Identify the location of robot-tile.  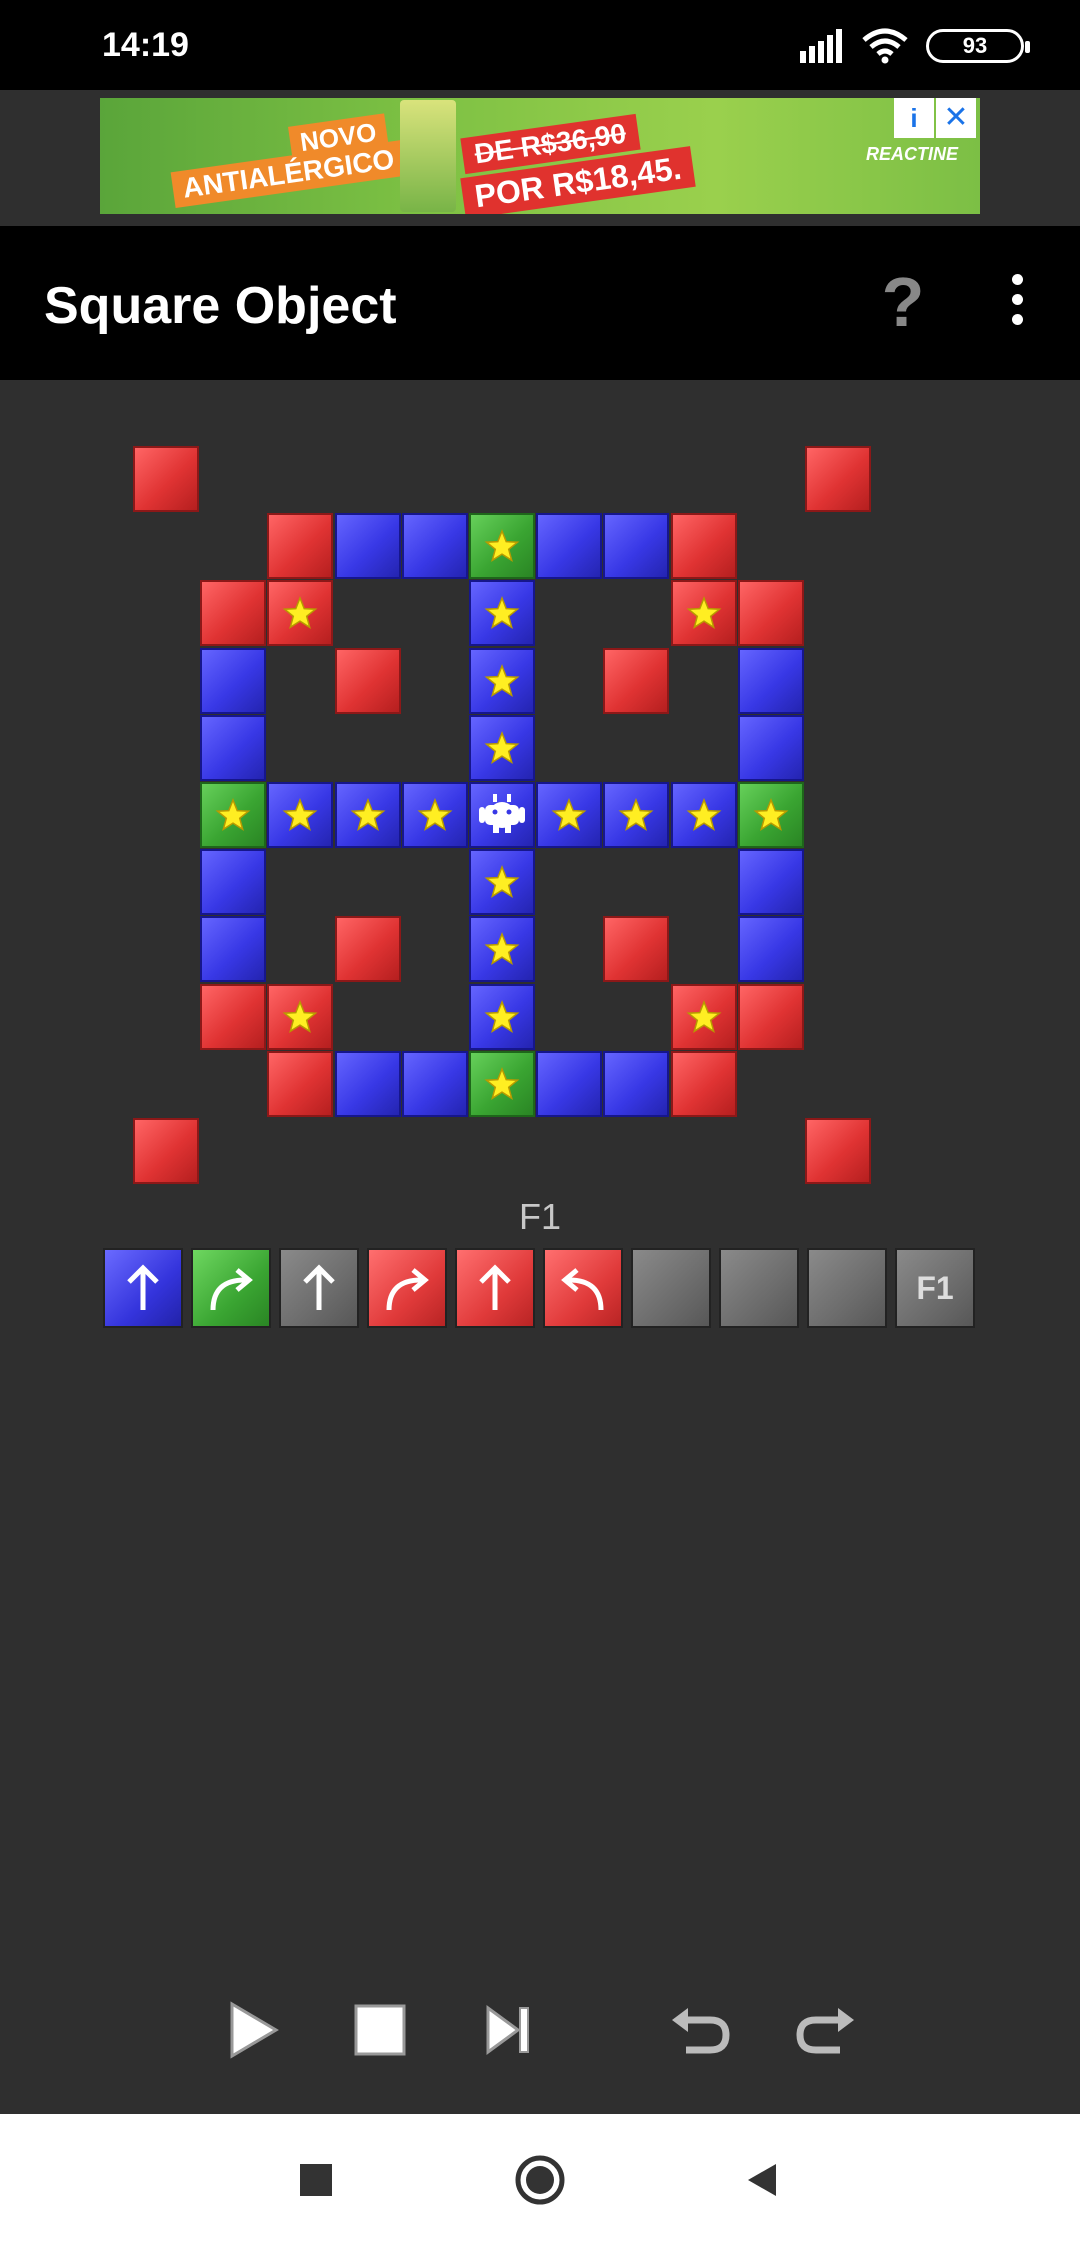
(502, 815).